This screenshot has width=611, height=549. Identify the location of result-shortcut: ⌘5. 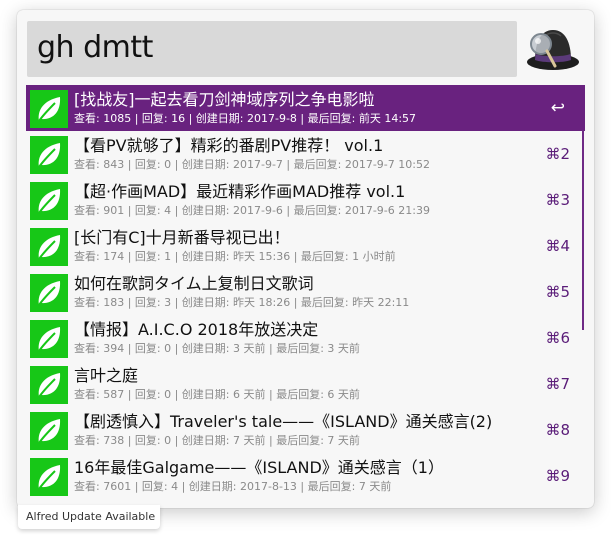
(557, 292).